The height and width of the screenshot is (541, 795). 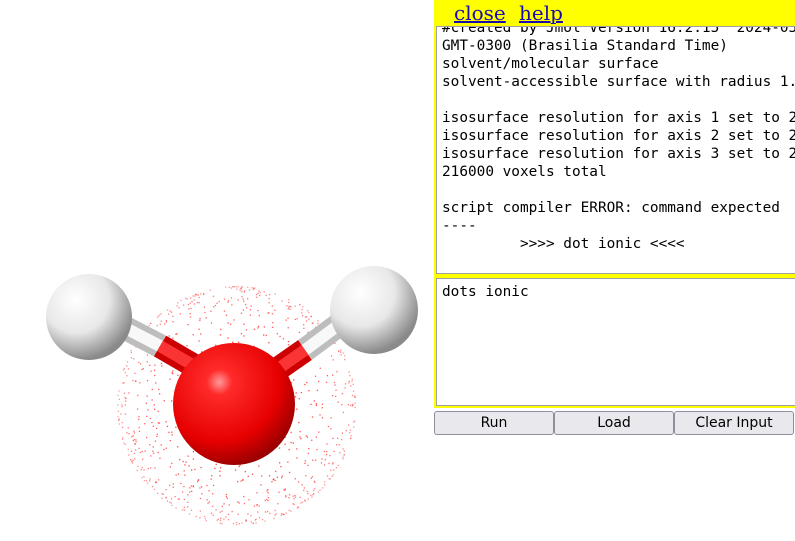 What do you see at coordinates (494, 423) in the screenshot?
I see `run-button: Run` at bounding box center [494, 423].